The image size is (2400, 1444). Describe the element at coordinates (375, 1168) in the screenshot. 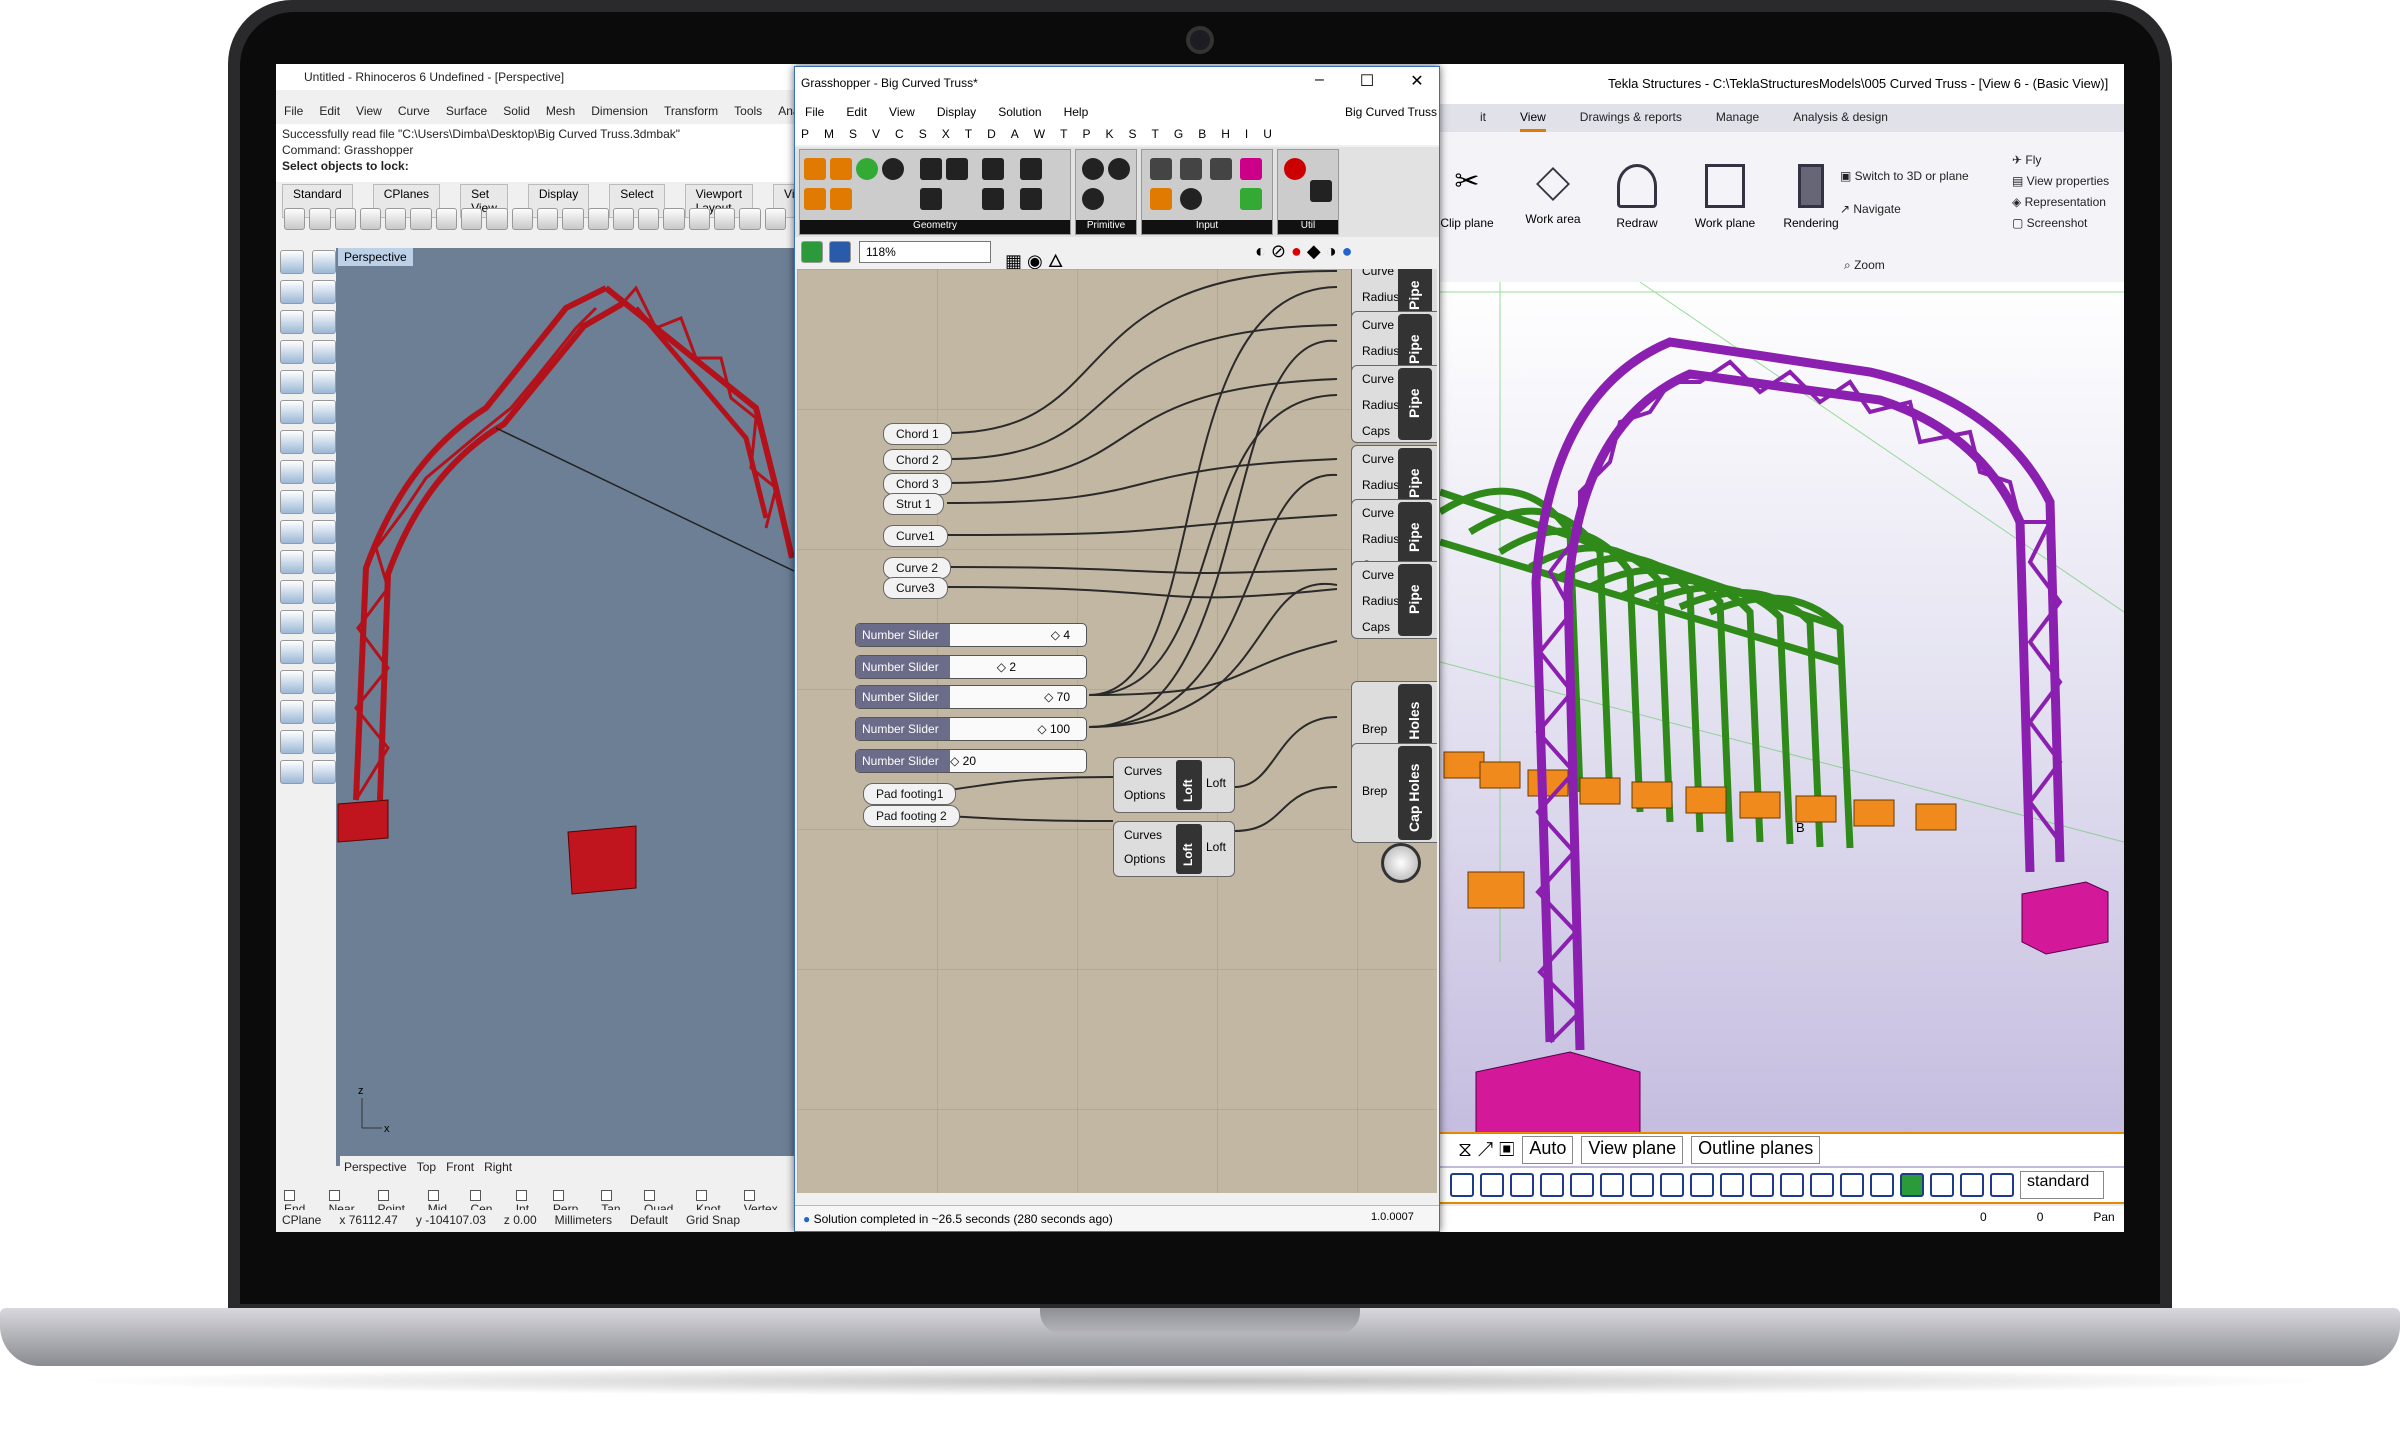

I see `viewport-tab-0: Perspective` at that location.